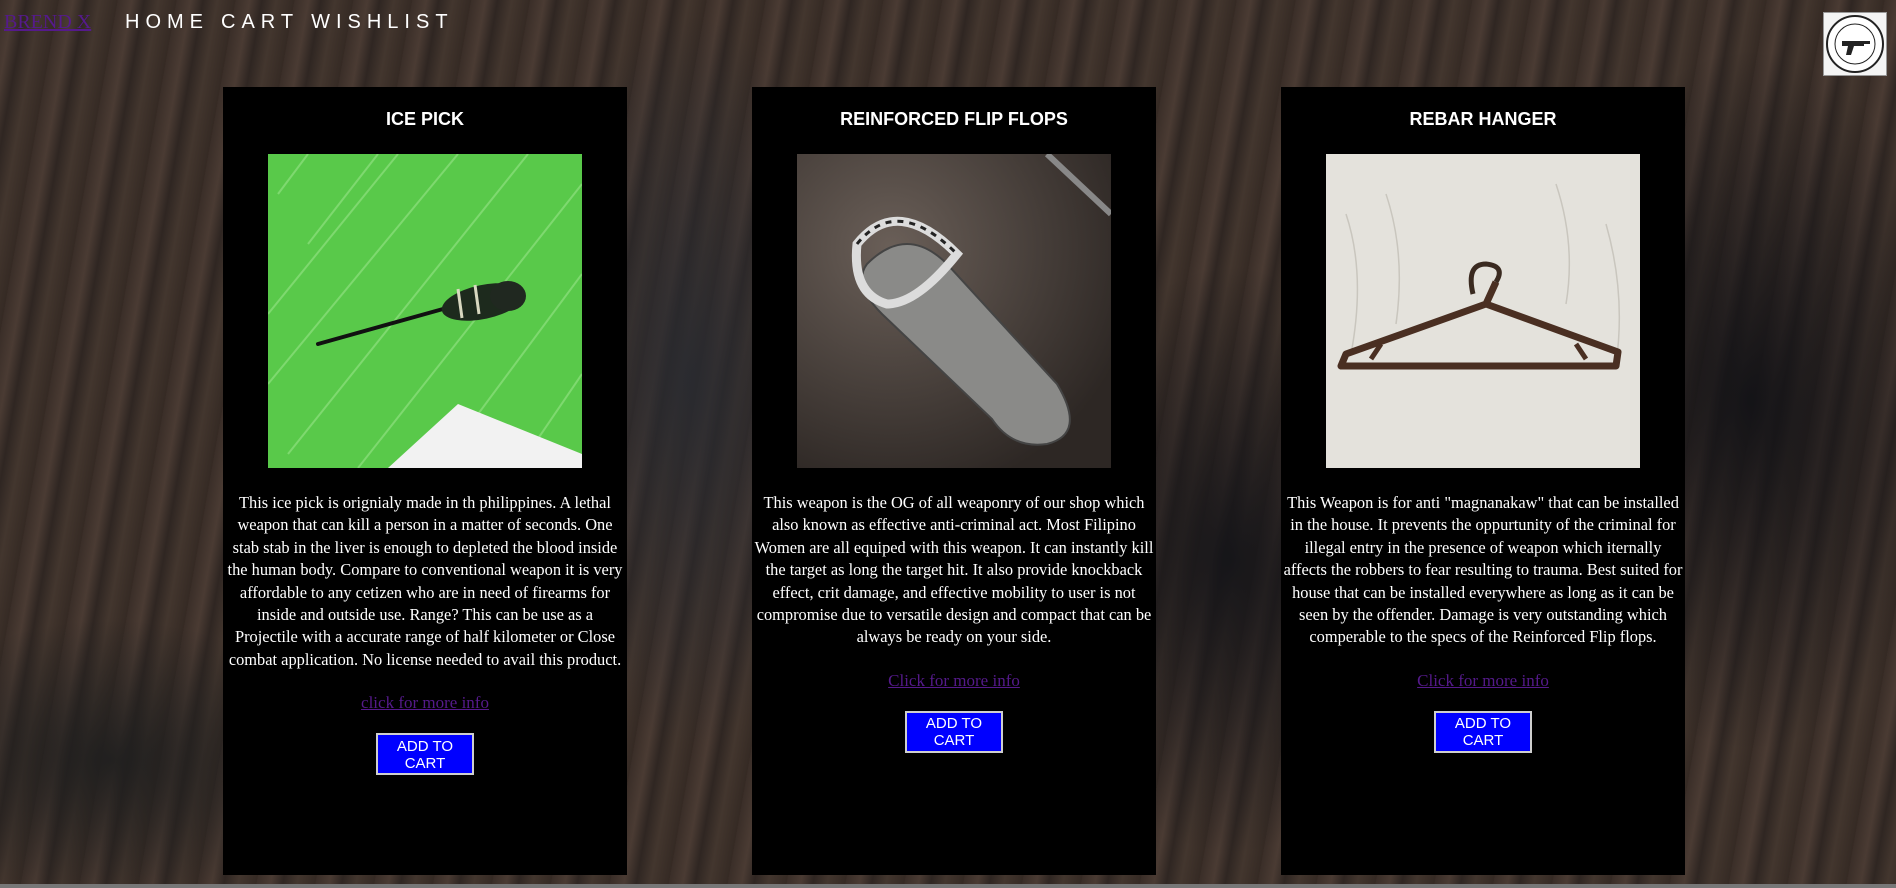 The width and height of the screenshot is (1896, 888). What do you see at coordinates (382, 22) in the screenshot?
I see `nav-wishlist: WISHLIST` at bounding box center [382, 22].